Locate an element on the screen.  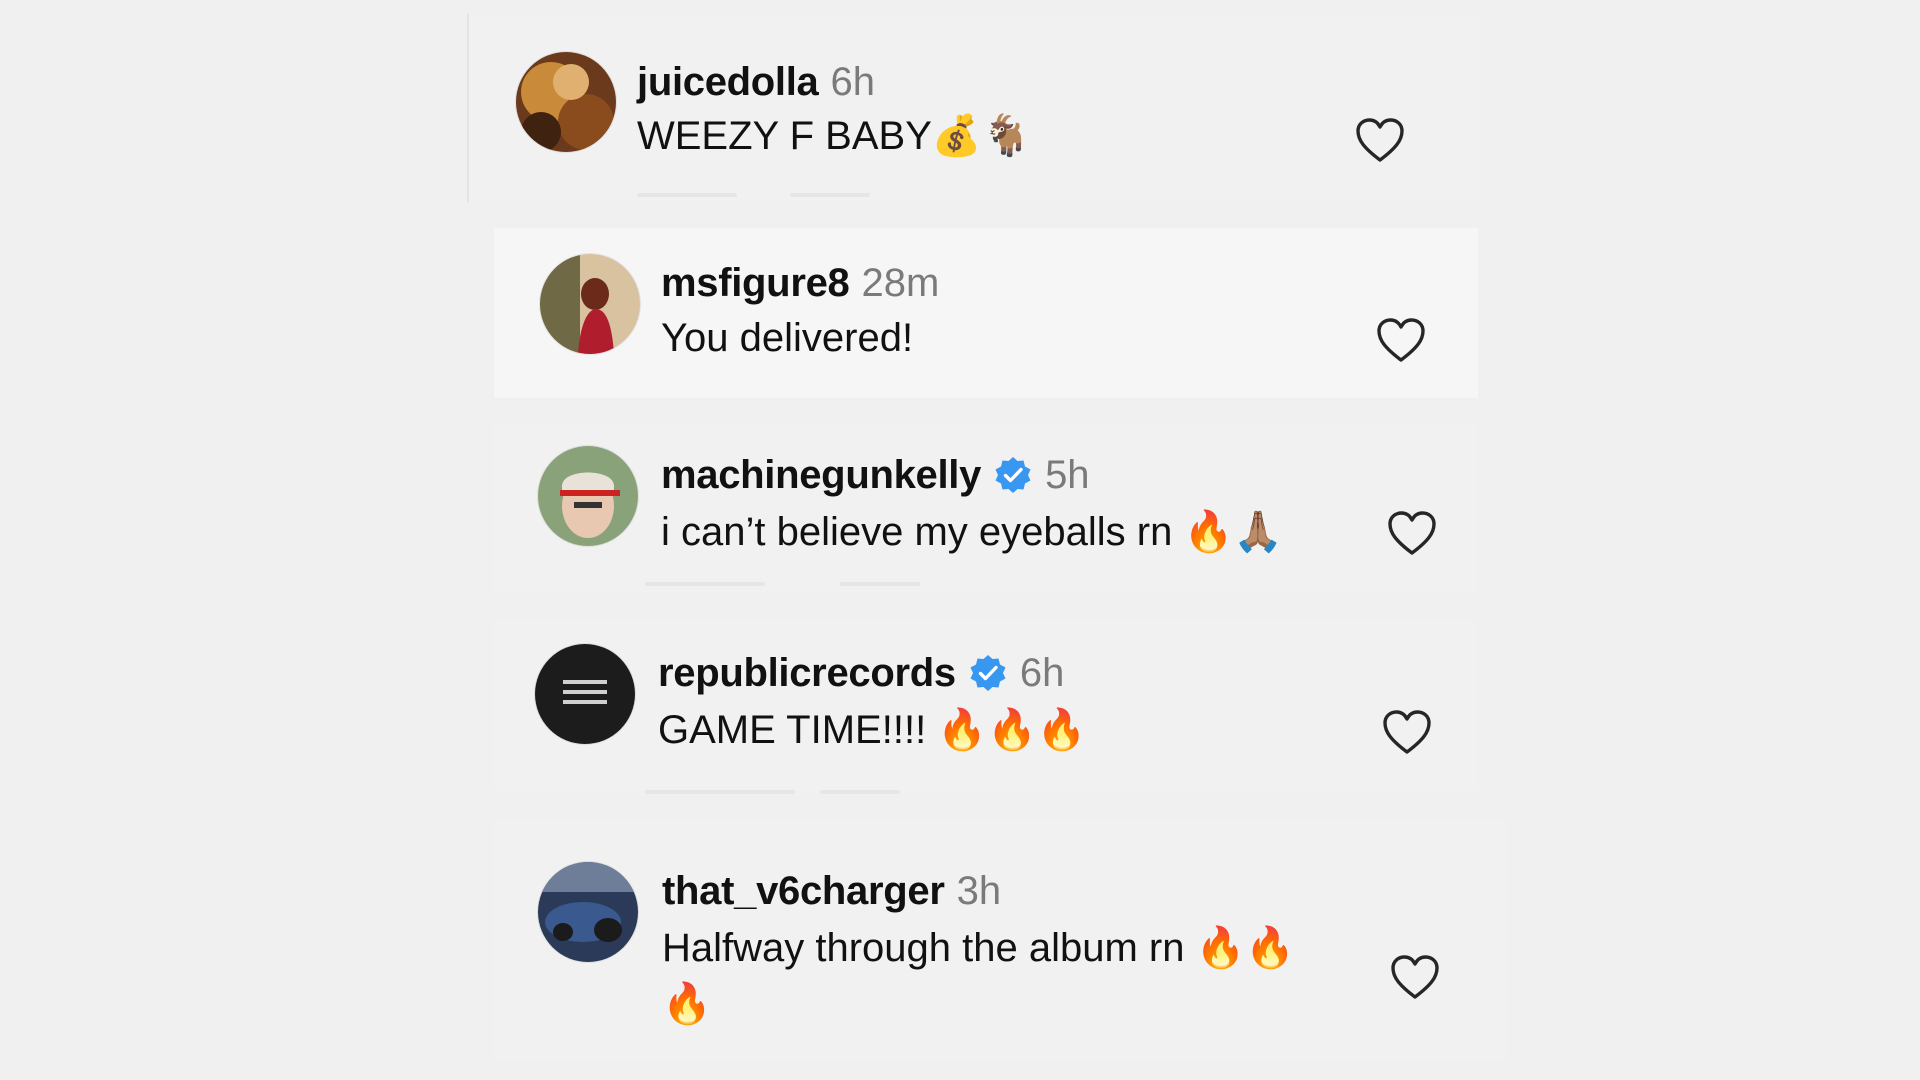
comment-meta: that_v6charger 3h is located at coordinates (831, 891).